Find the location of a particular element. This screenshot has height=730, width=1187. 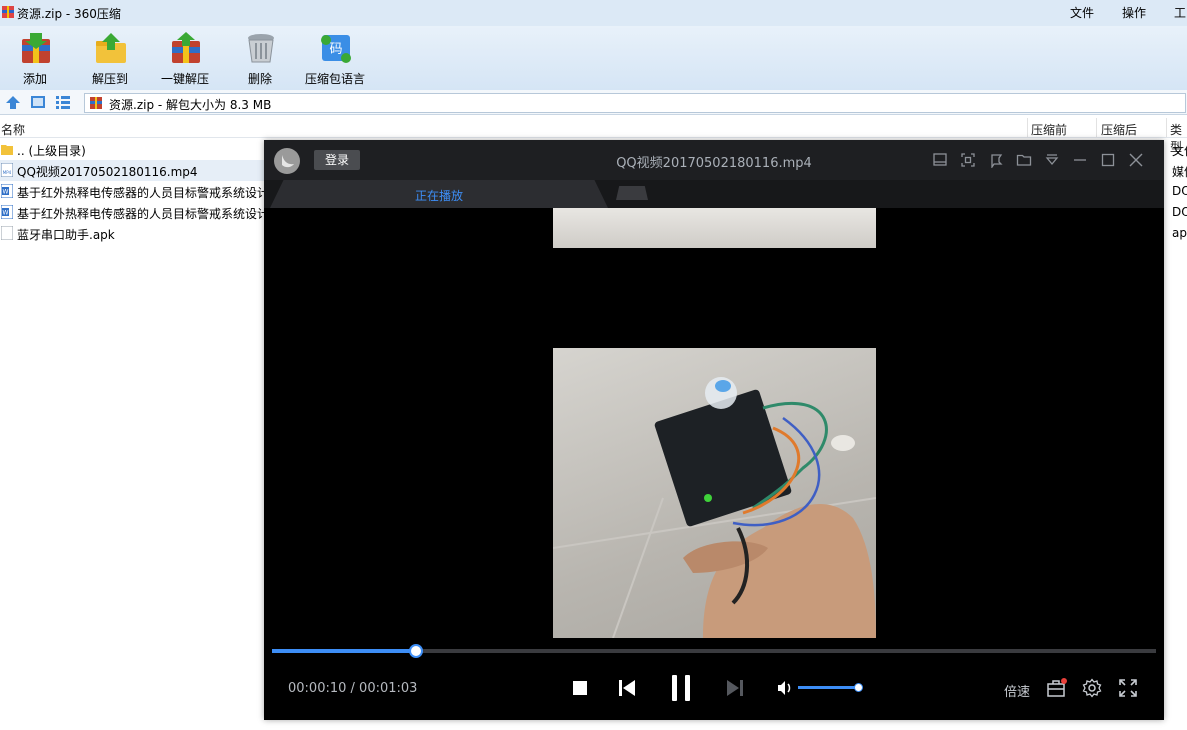

tab-now-playing-label: 正在播放 is located at coordinates (438, 196).